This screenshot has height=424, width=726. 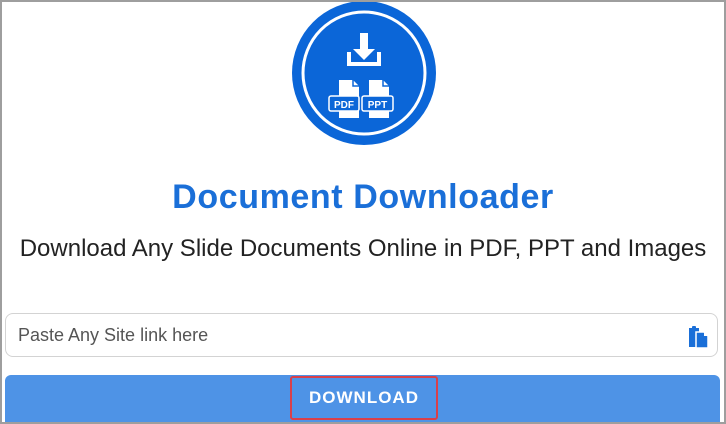 I want to click on download-button: DOWNLOAD, so click(x=364, y=398).